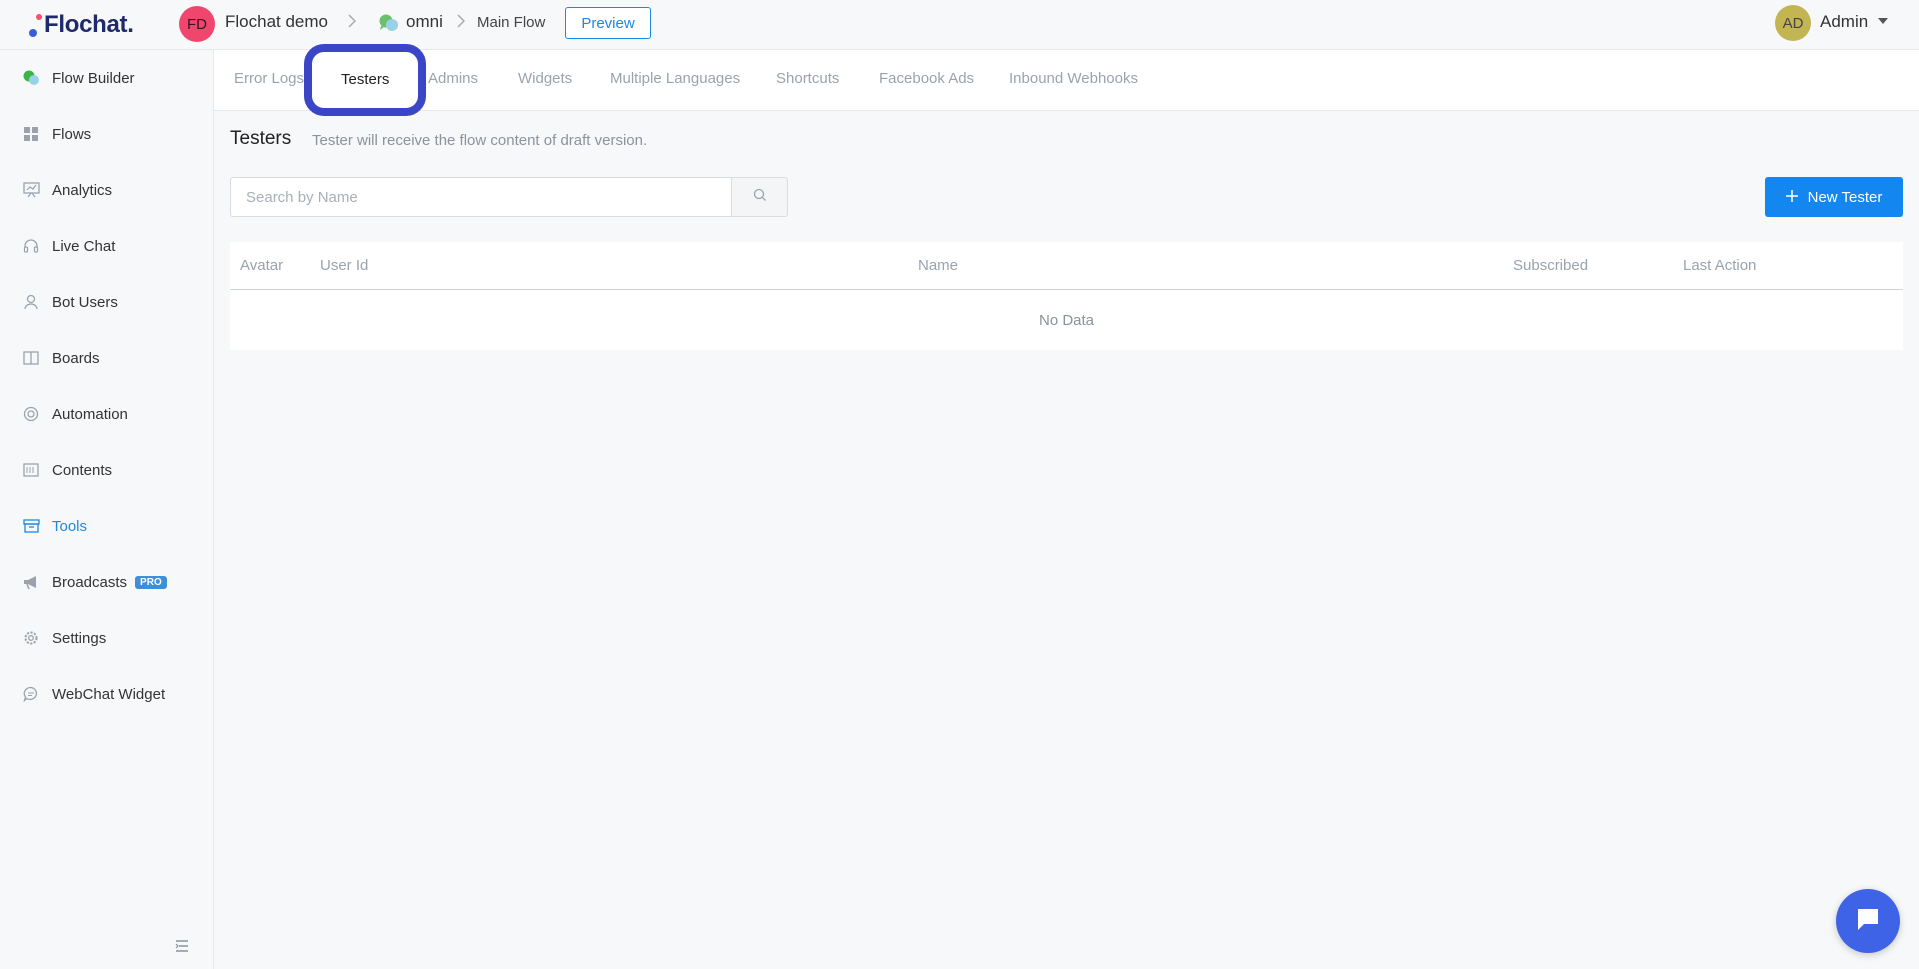  Describe the element at coordinates (262, 265) in the screenshot. I see `column-header-avatar: Avatar` at that location.